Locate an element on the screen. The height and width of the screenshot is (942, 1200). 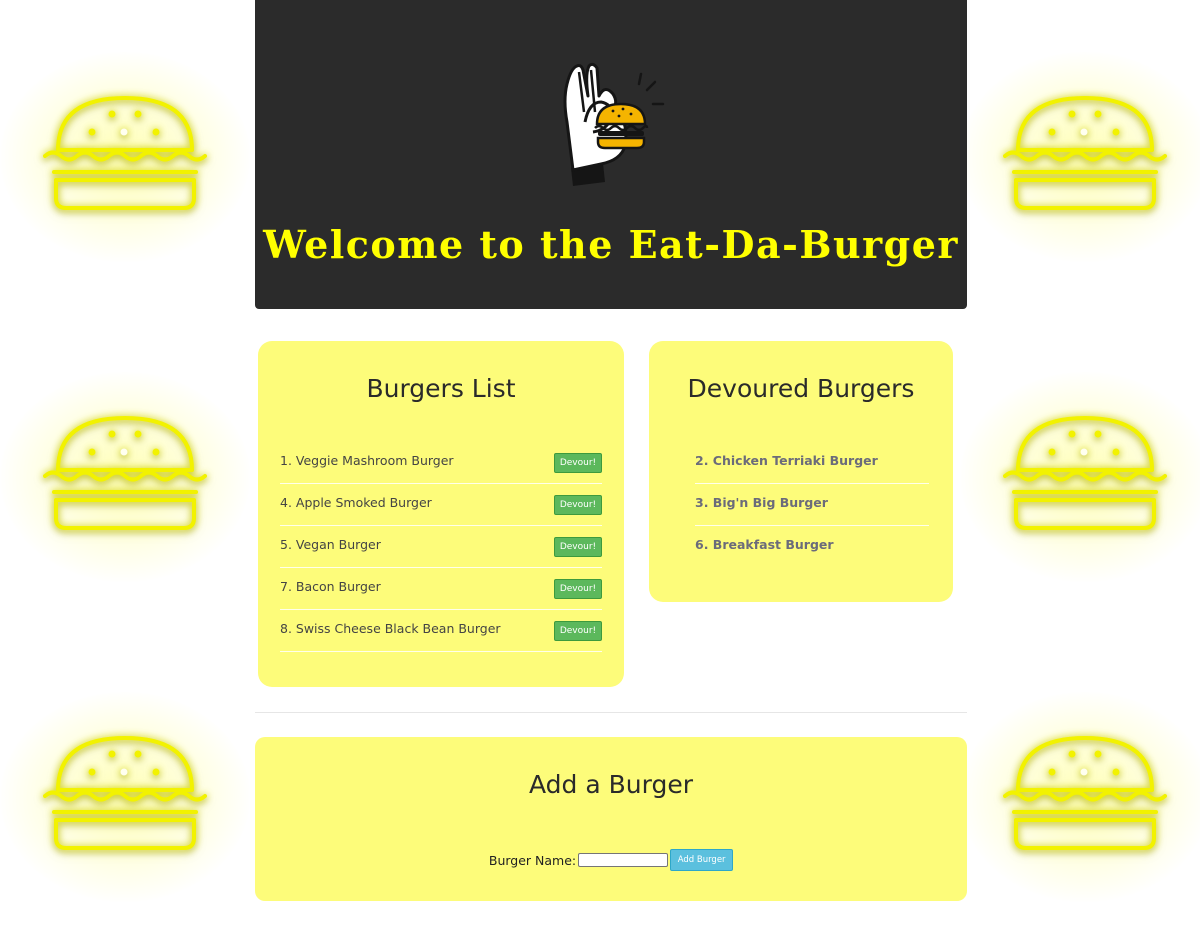
page-title: Welcome to the Eat-Da-Burger is located at coordinates (611, 244).